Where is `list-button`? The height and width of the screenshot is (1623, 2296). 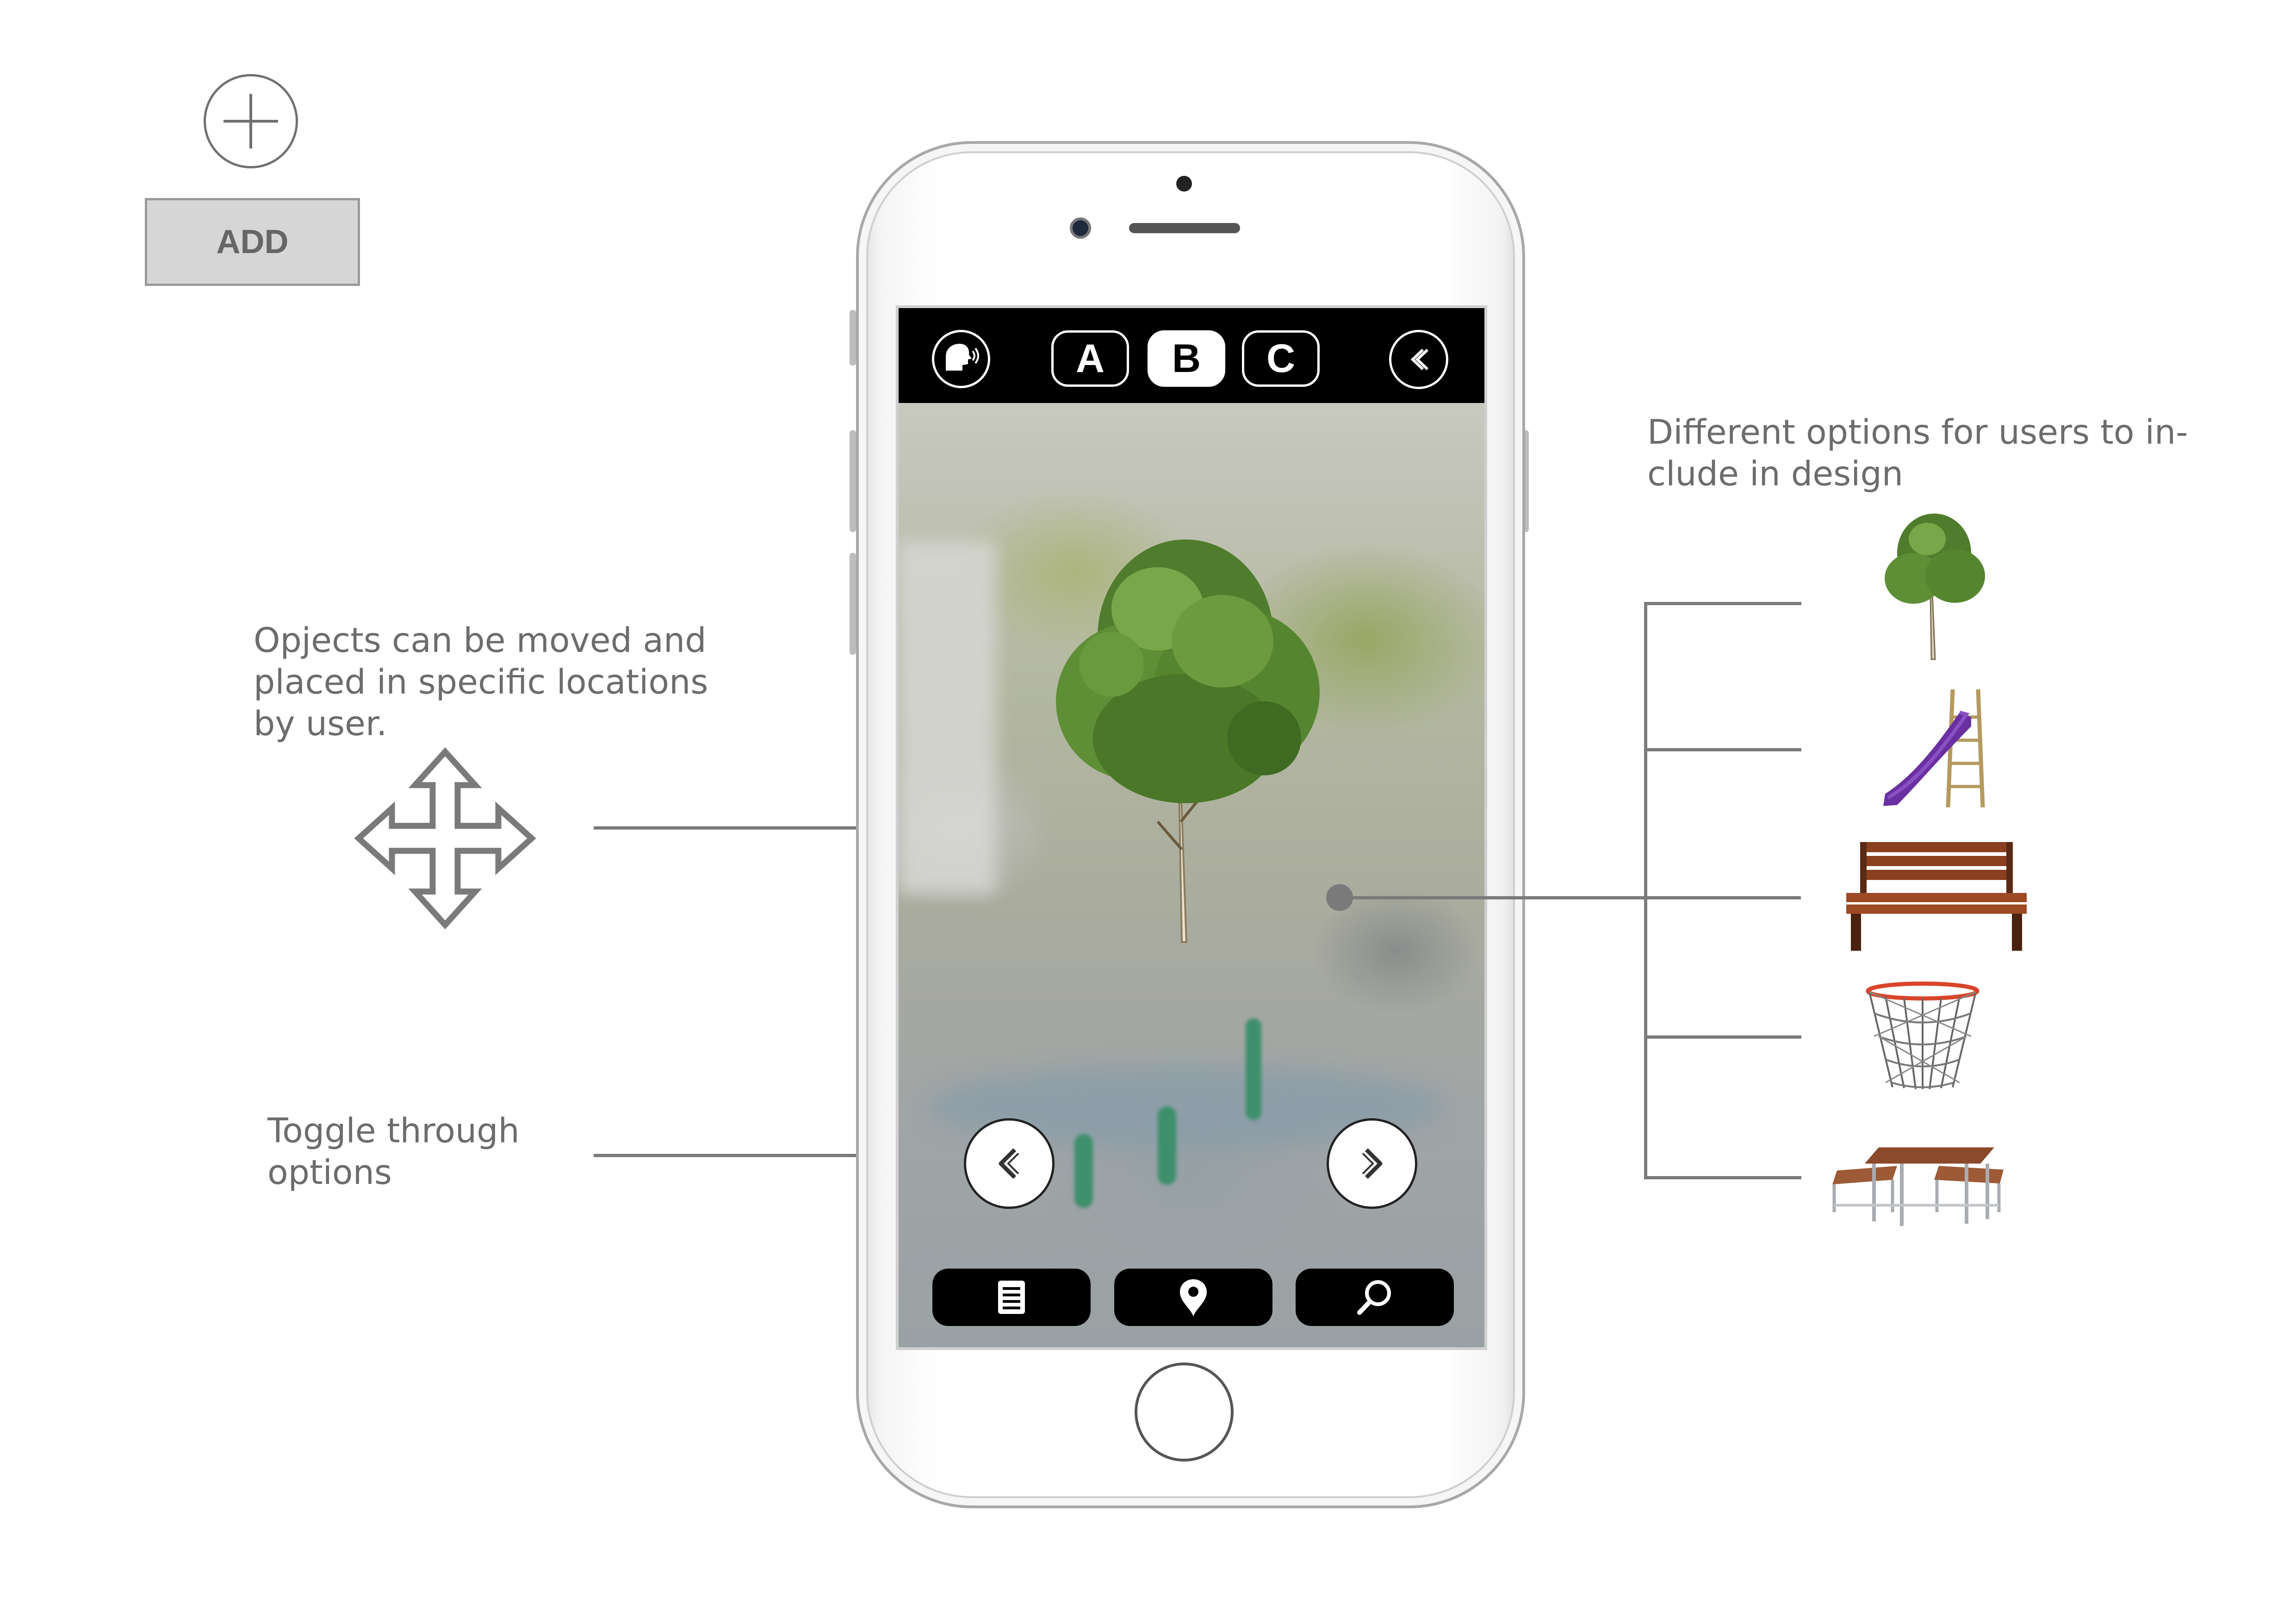 list-button is located at coordinates (1012, 1297).